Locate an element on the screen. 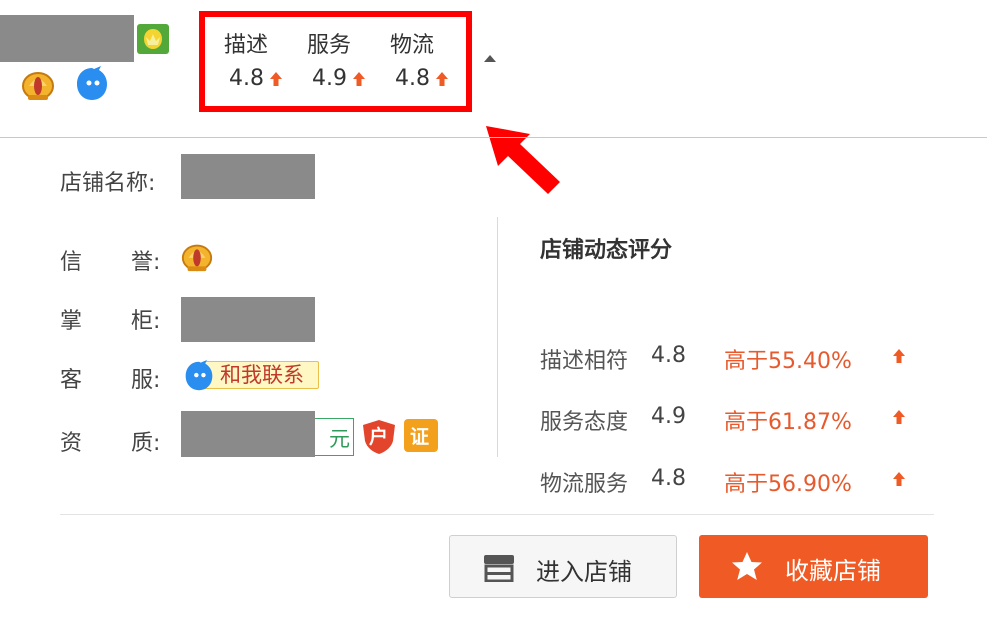 This screenshot has height=618, width=987. score-label-logistics: 物流 is located at coordinates (412, 45).